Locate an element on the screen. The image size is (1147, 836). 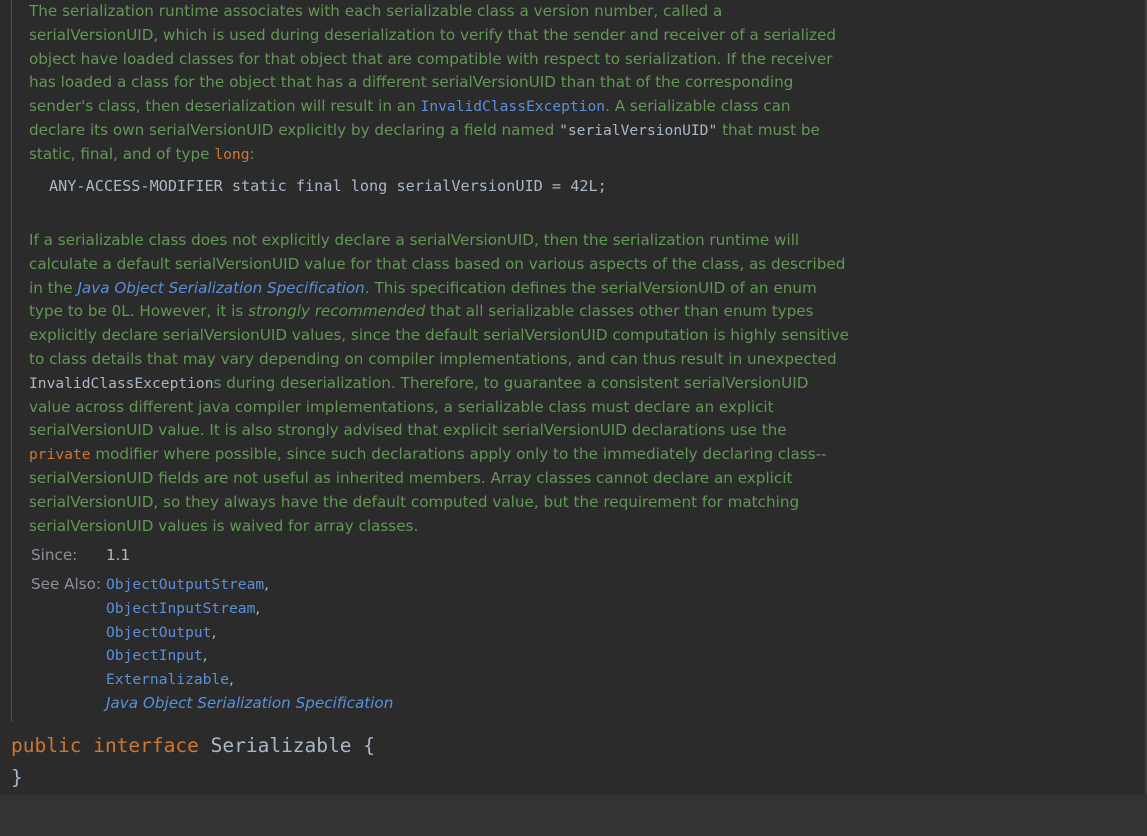
keyword-interface: interface is located at coordinates (146, 745).